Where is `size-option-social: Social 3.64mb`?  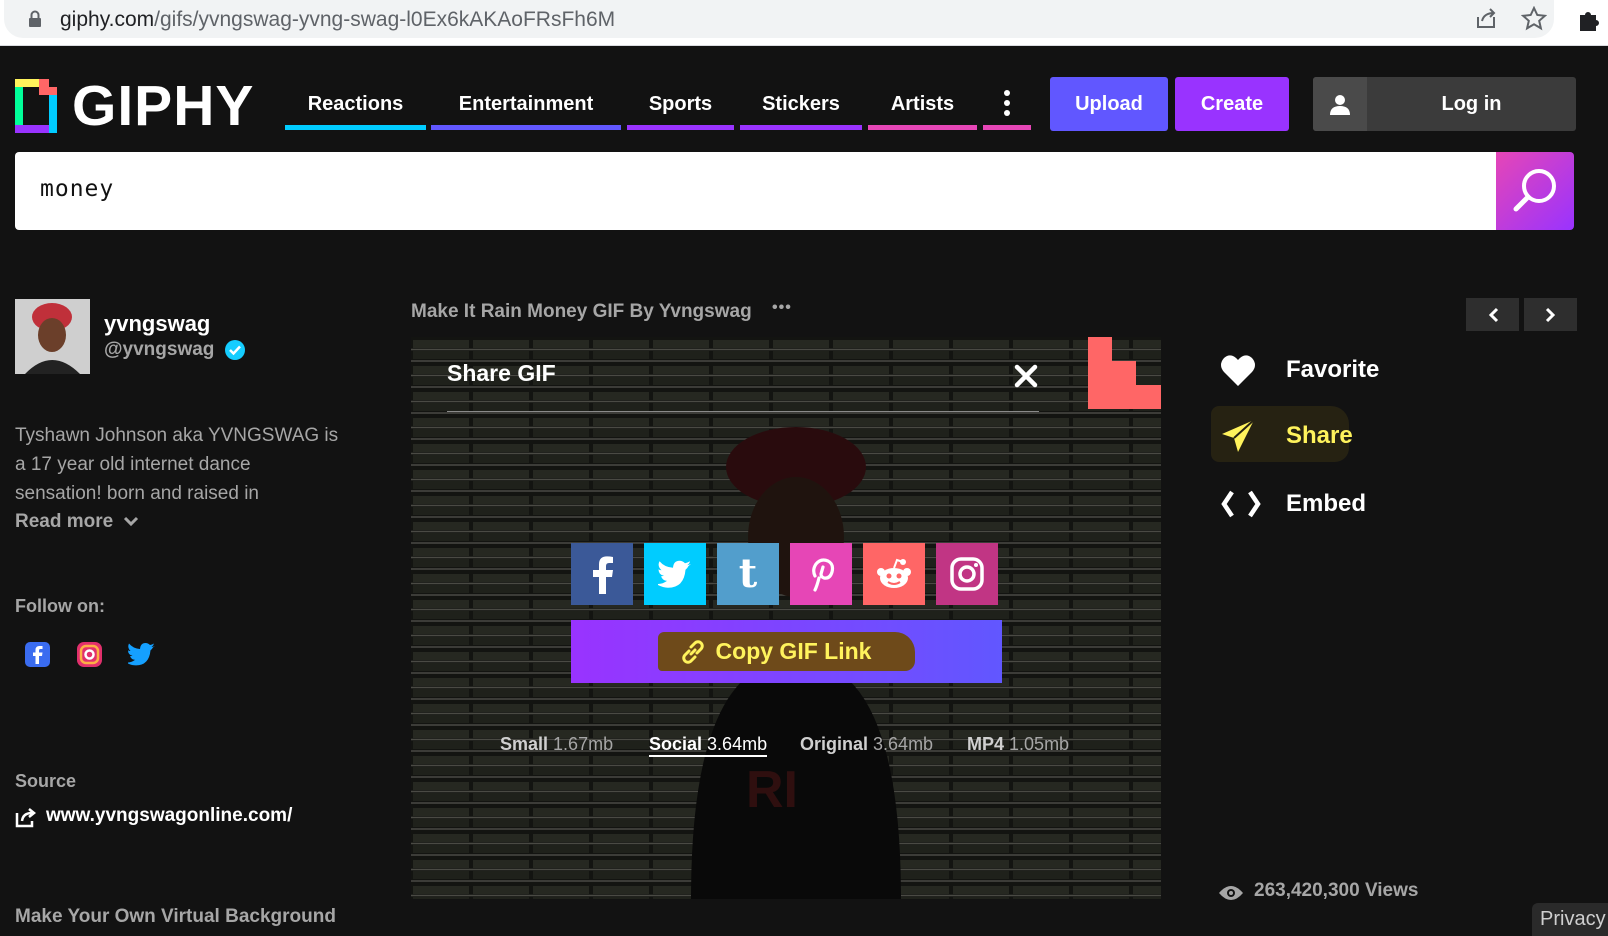 size-option-social: Social 3.64mb is located at coordinates (708, 745).